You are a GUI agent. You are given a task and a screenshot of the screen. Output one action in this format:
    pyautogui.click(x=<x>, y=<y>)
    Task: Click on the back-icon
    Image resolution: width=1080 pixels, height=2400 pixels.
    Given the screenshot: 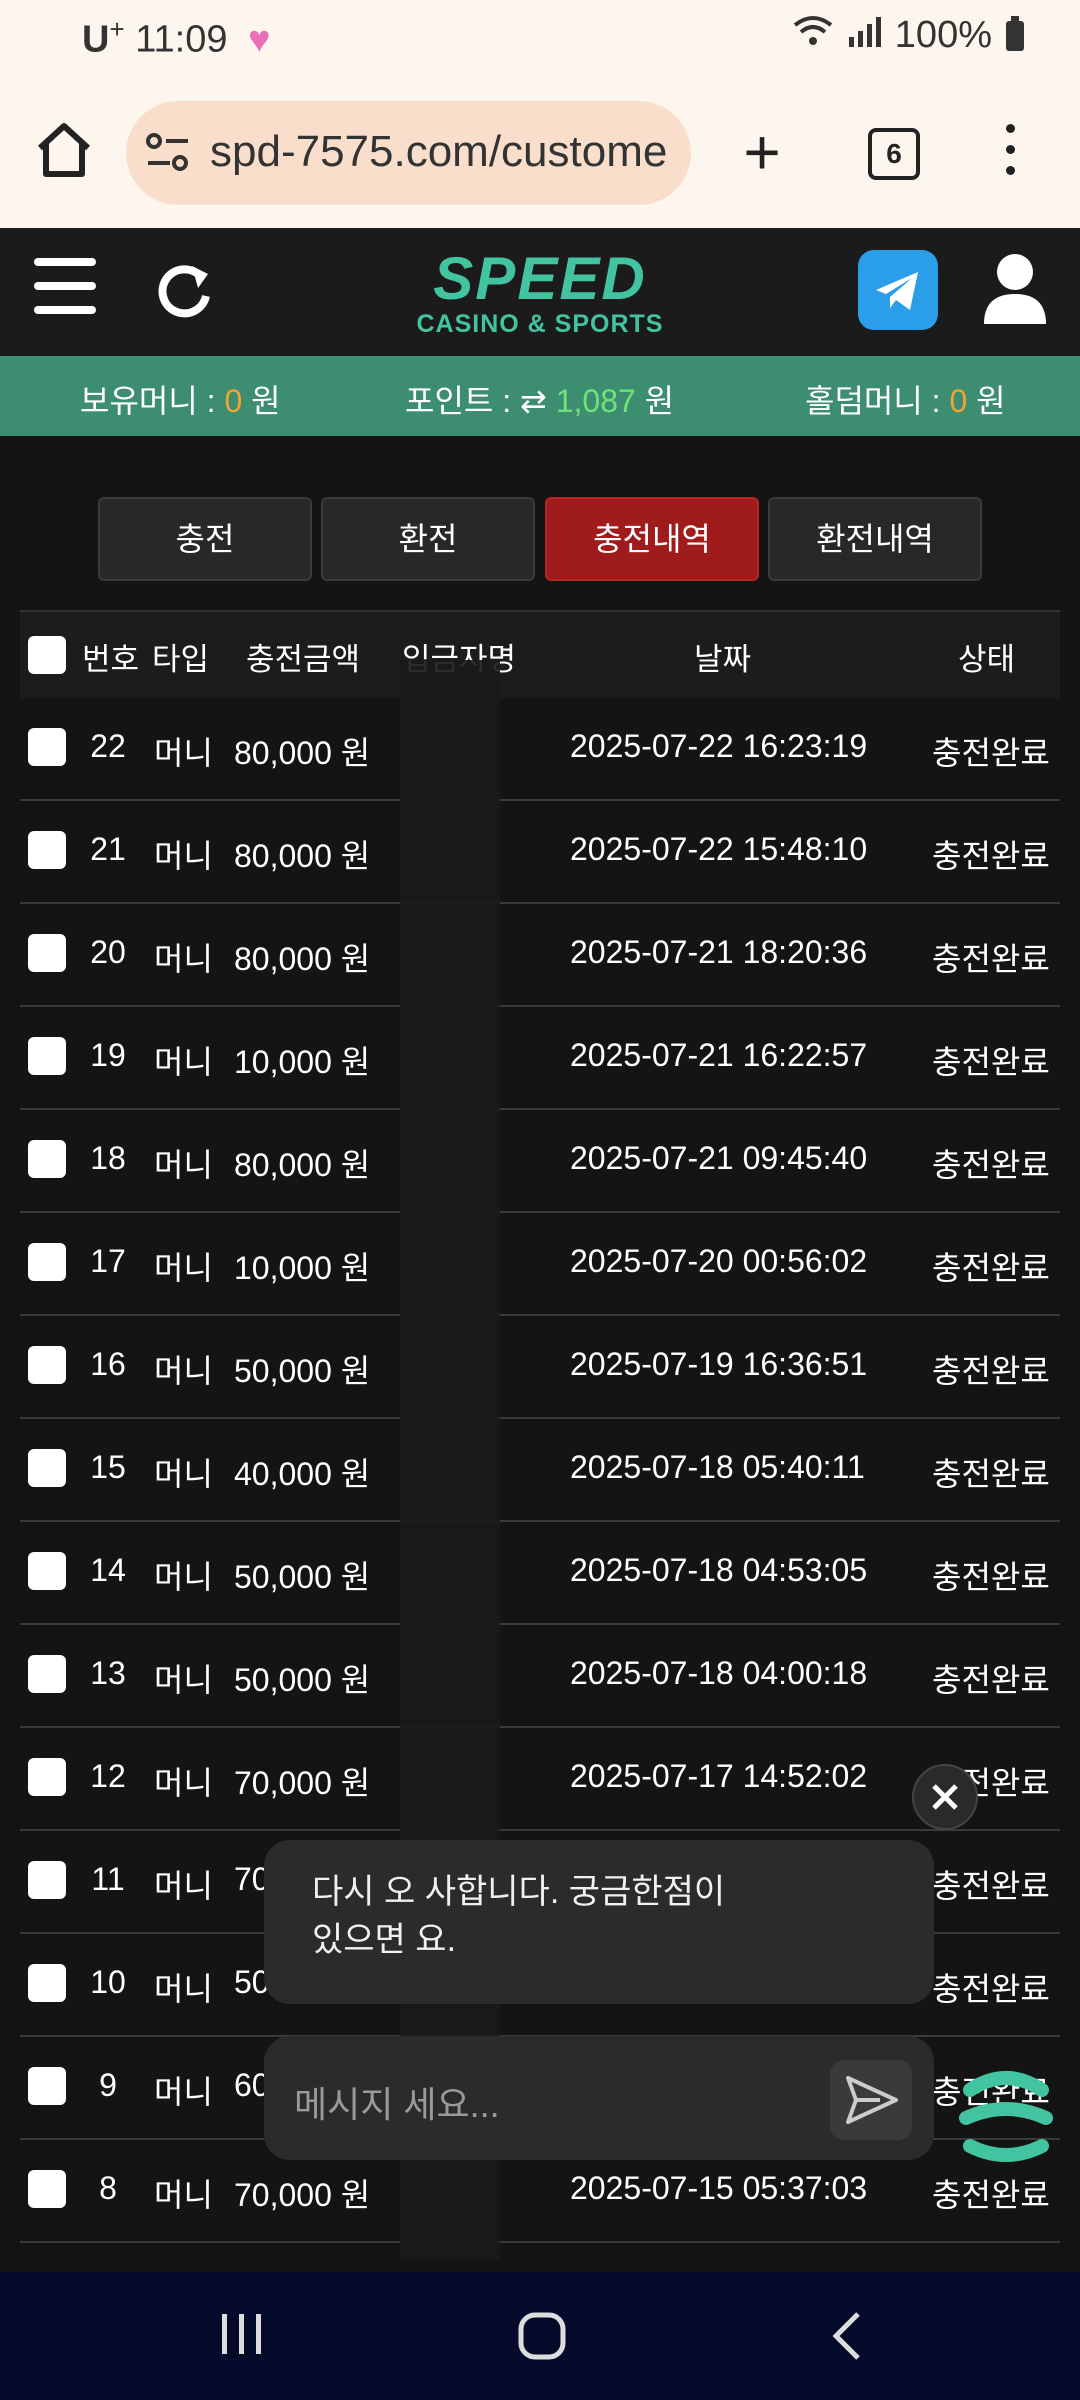 What is the action you would take?
    pyautogui.click(x=846, y=2338)
    